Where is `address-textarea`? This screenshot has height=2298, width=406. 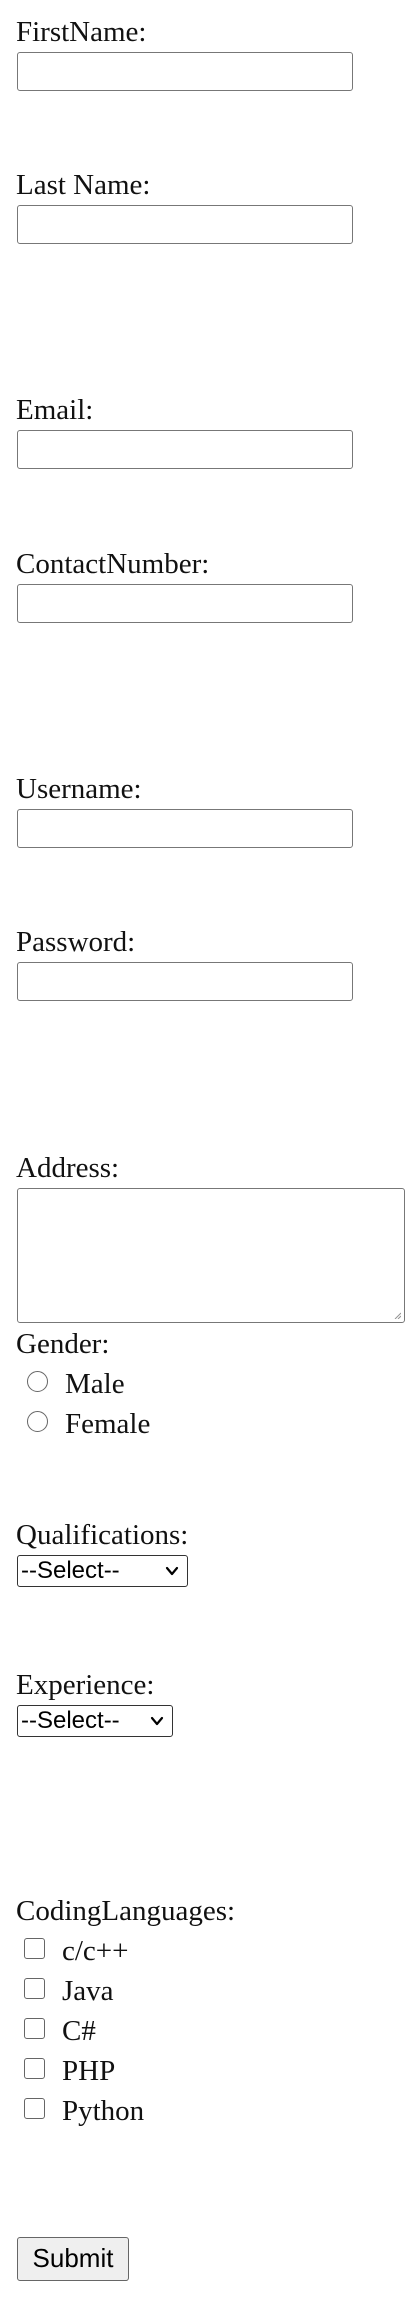
address-textarea is located at coordinates (211, 1255).